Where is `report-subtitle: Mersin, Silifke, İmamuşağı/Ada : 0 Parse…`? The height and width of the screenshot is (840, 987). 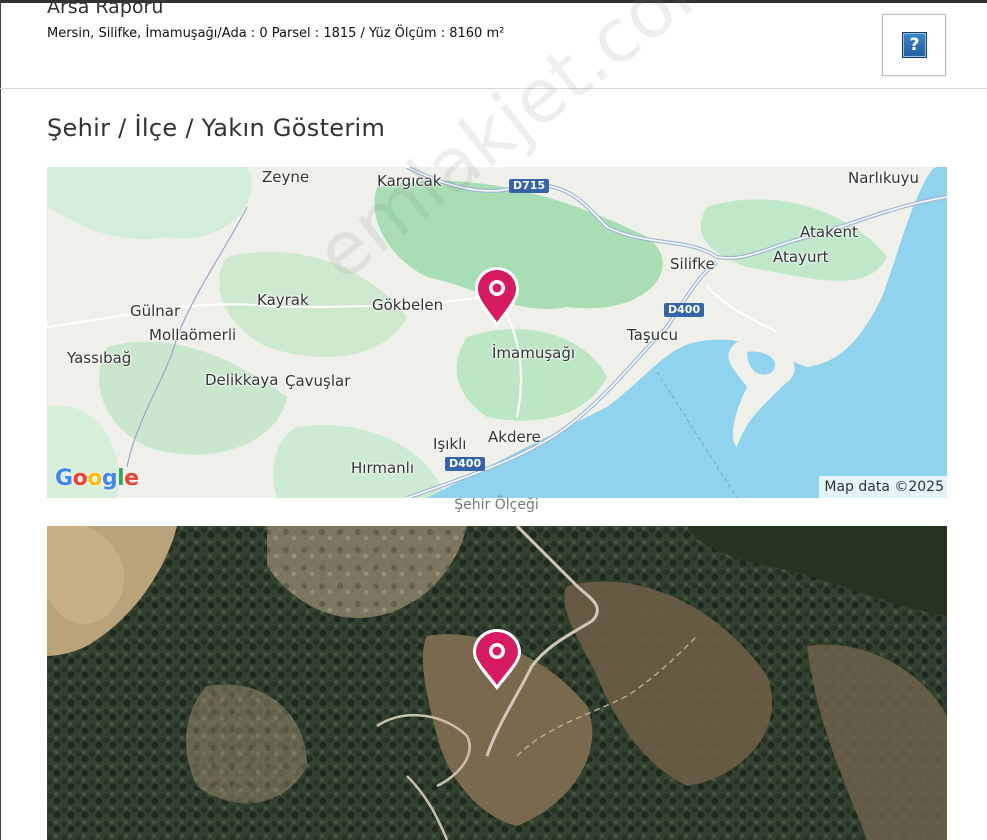 report-subtitle: Mersin, Silifke, İmamuşağı/Ada : 0 Parse… is located at coordinates (276, 33).